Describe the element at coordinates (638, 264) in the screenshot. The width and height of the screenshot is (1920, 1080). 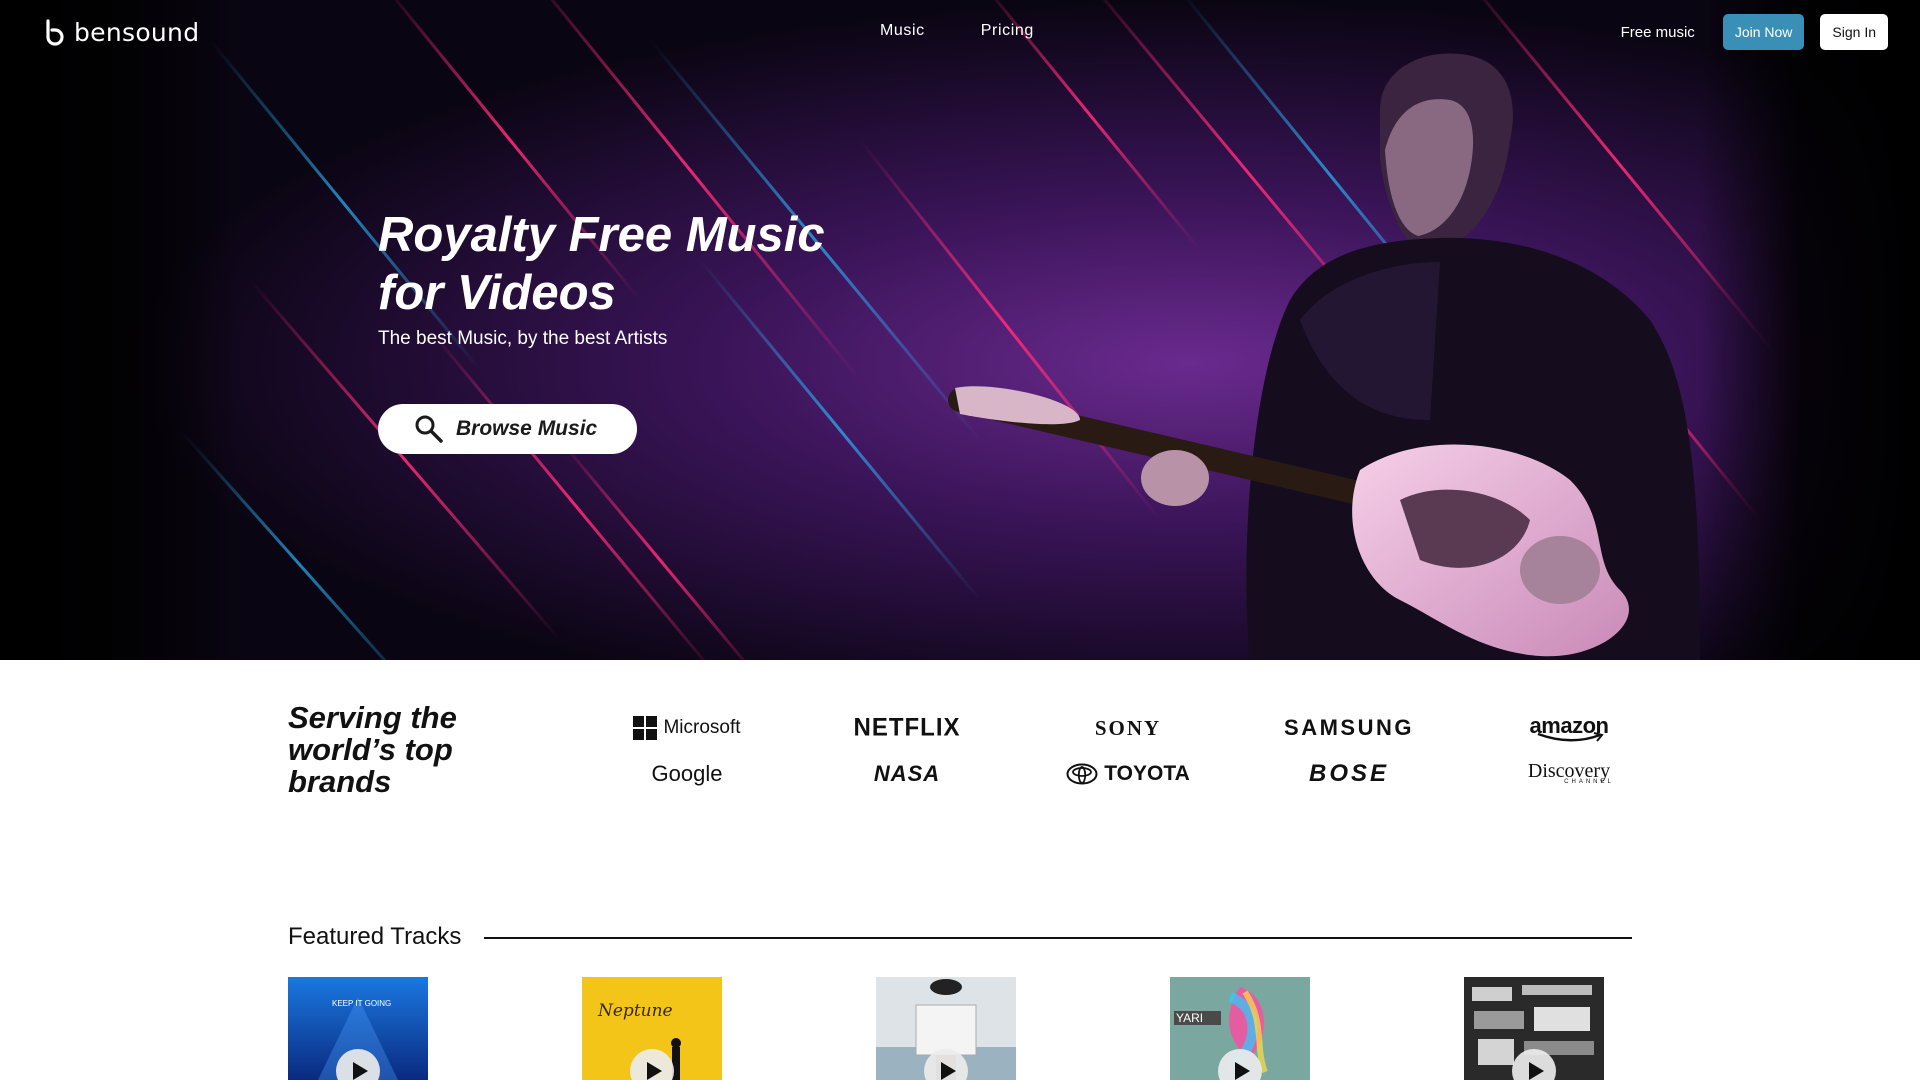
I see `hero-title: Royalty Free Music for Videos` at that location.